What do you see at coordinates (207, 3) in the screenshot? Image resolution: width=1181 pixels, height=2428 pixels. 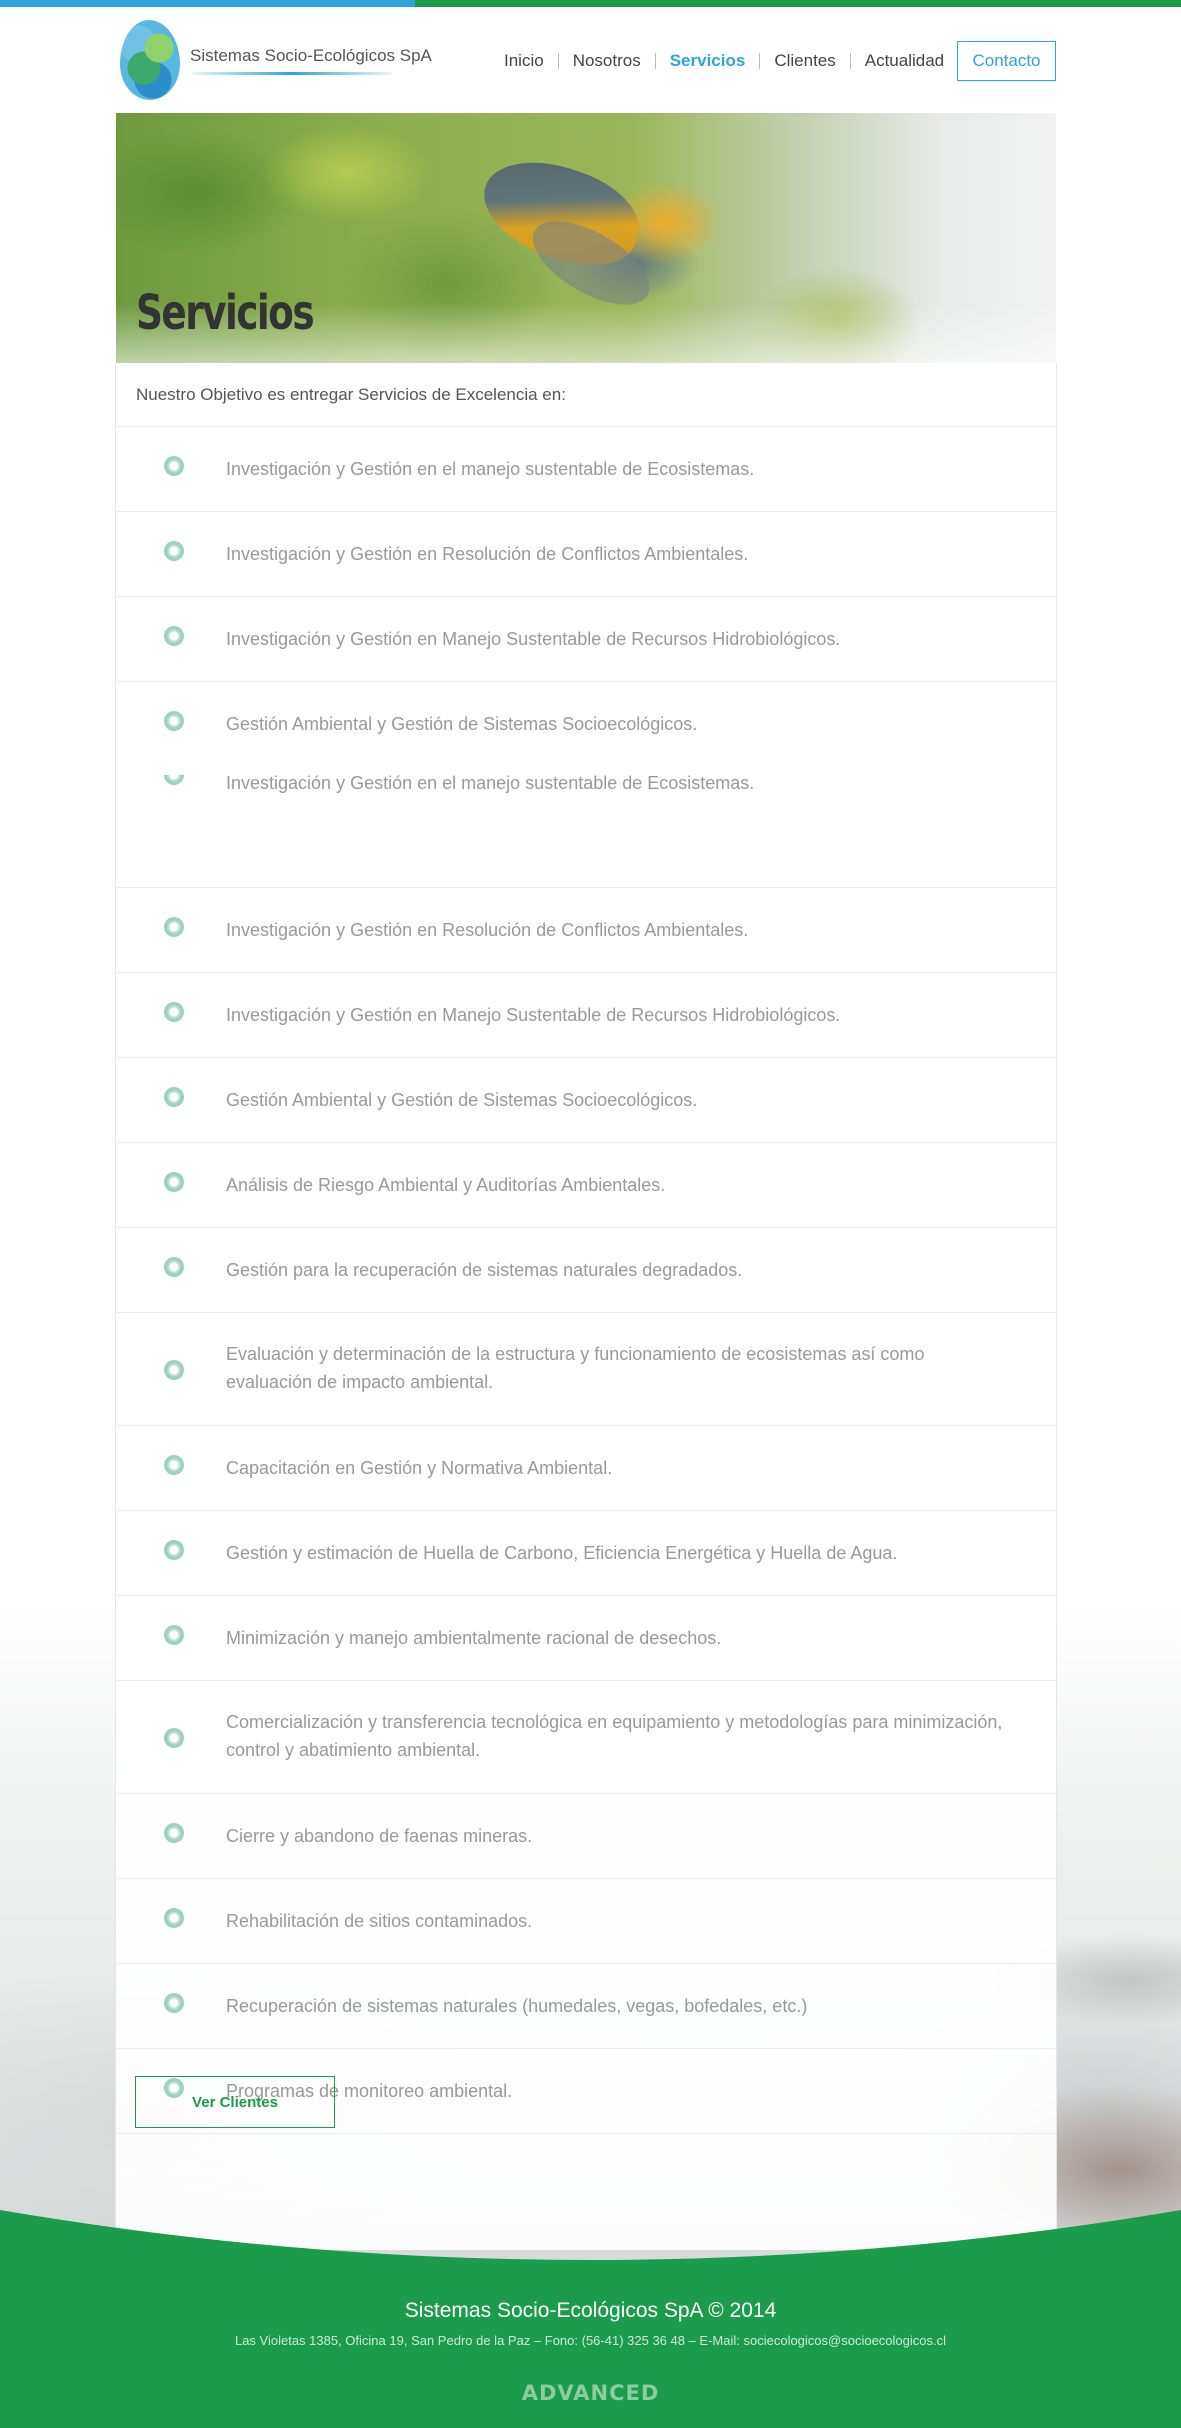 I see `top-accent-bar-blue` at bounding box center [207, 3].